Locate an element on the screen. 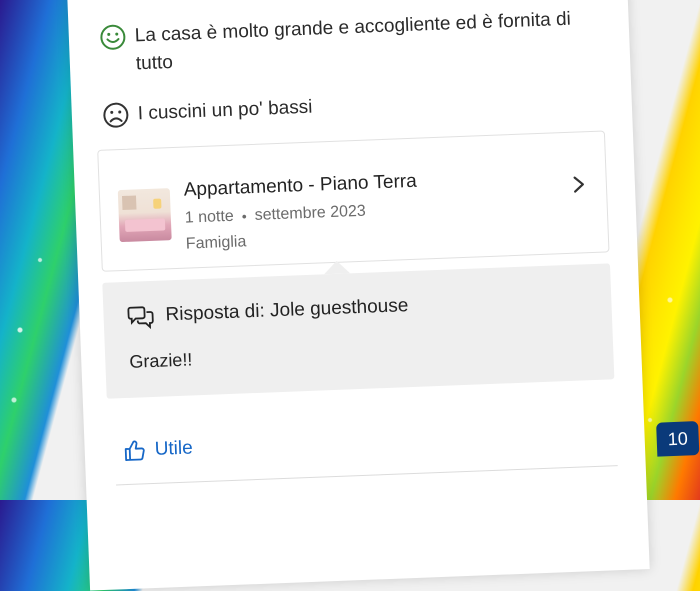  stay-nights: 1 notte is located at coordinates (209, 217).